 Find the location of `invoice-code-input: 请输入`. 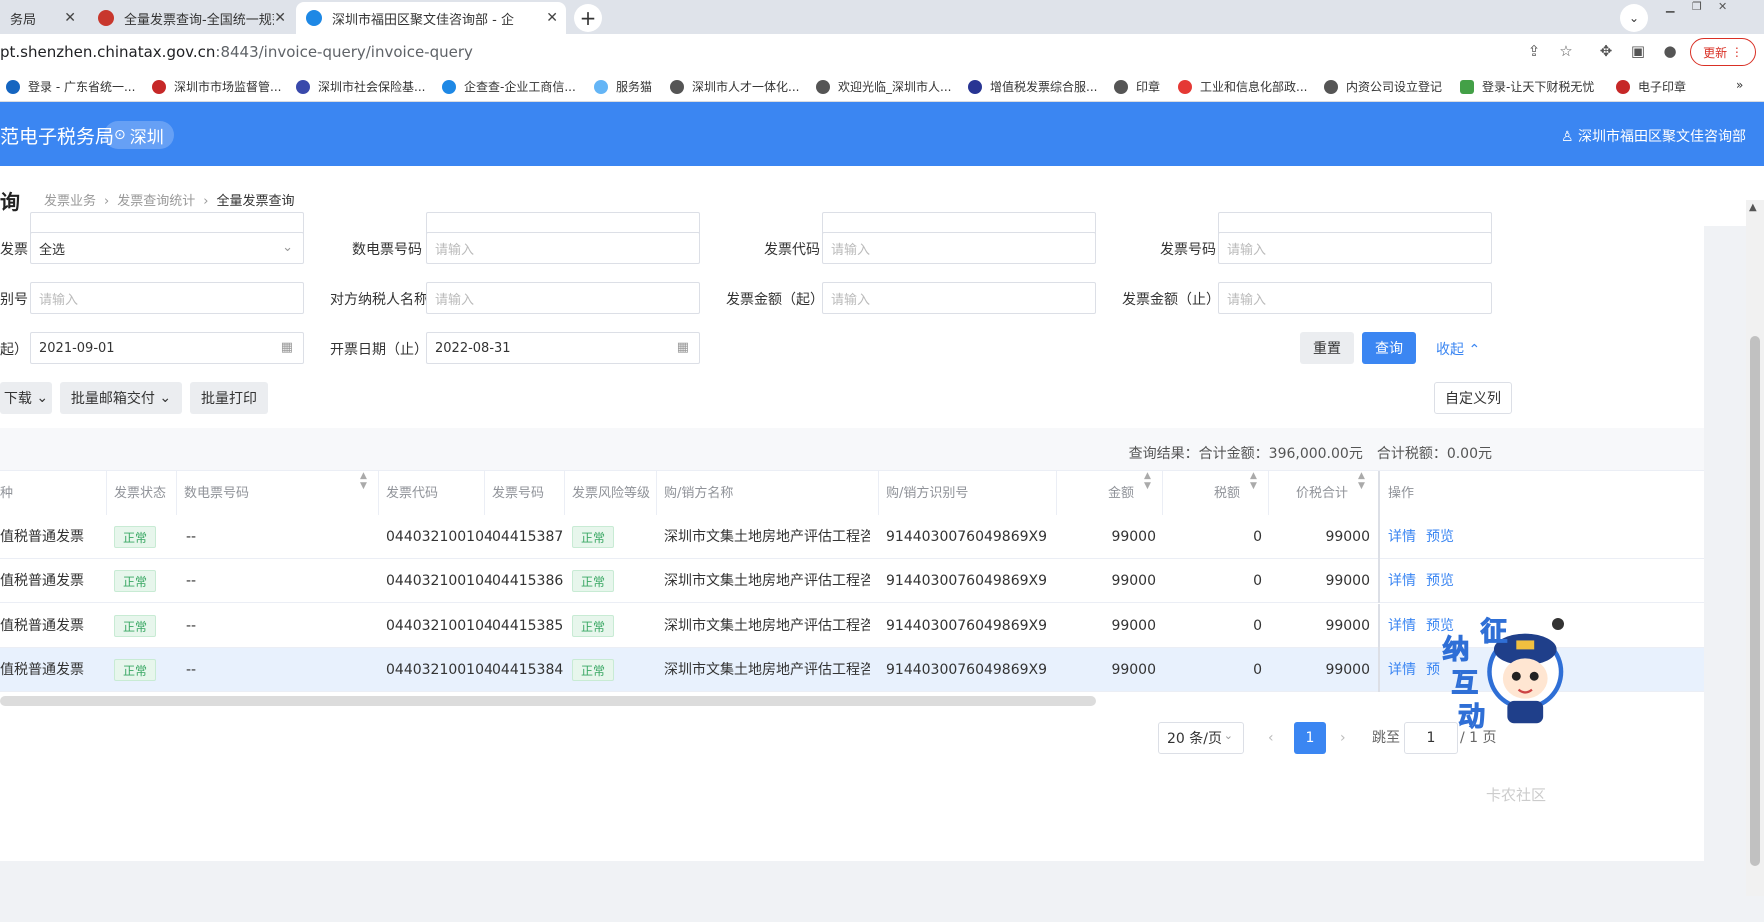

invoice-code-input: 请输入 is located at coordinates (959, 248).